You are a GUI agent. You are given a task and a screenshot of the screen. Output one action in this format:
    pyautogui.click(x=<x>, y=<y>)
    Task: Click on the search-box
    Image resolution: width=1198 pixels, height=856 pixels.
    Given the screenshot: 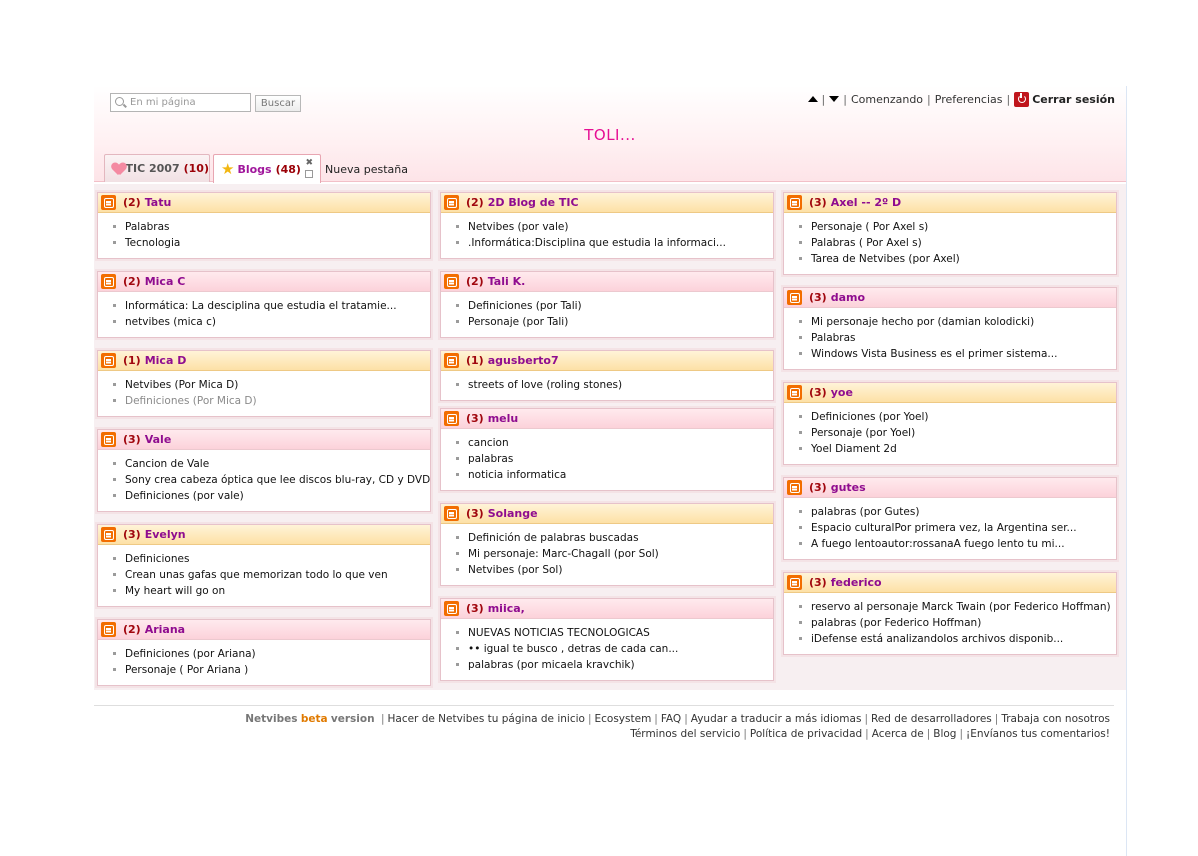 What is the action you would take?
    pyautogui.click(x=180, y=102)
    